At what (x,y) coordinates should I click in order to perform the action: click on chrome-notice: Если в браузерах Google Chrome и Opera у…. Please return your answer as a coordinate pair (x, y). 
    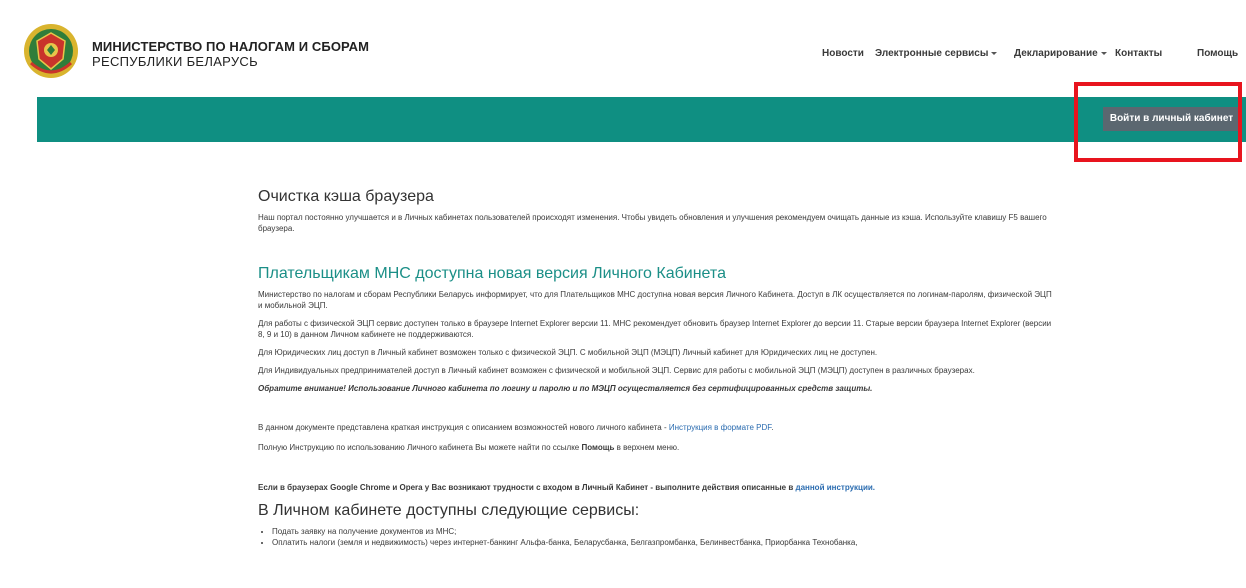
    Looking at the image, I should click on (658, 487).